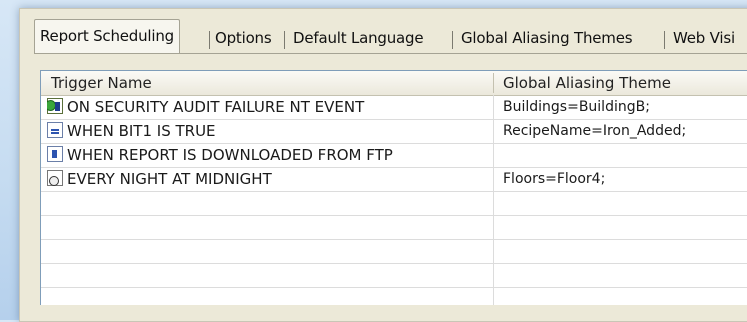  I want to click on trigger-name-cell: ON SECURITY AUDIT FAILURE NT EVENT, so click(267, 107).